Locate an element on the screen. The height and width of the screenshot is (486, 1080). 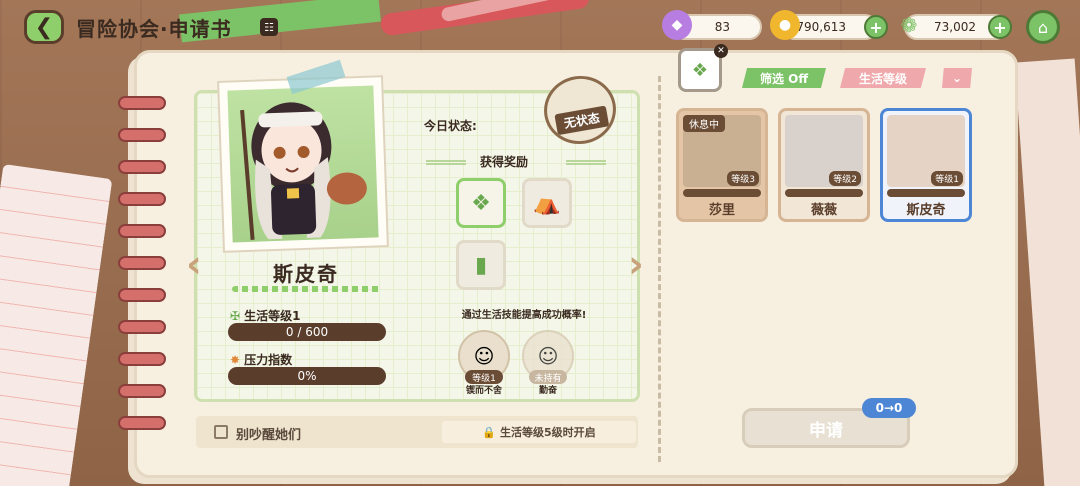
reward-slot-cards: ❖ is located at coordinates (481, 203).